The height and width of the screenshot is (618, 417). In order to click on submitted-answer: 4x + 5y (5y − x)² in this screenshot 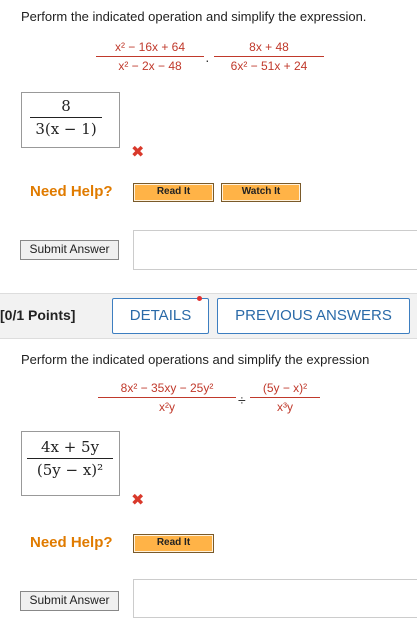, I will do `click(70, 458)`.